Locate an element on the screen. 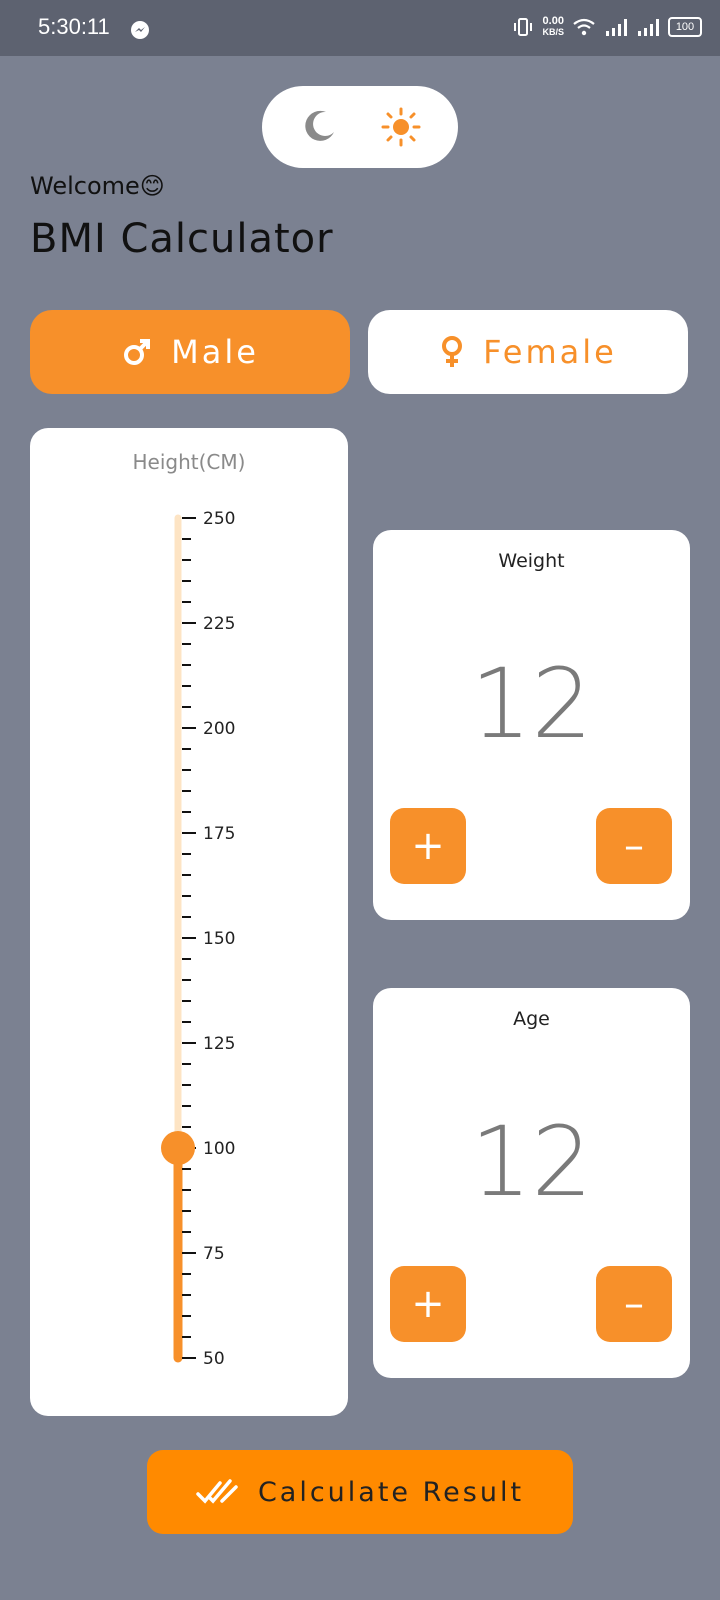  age-card: Age 12 + – is located at coordinates (531, 1183).